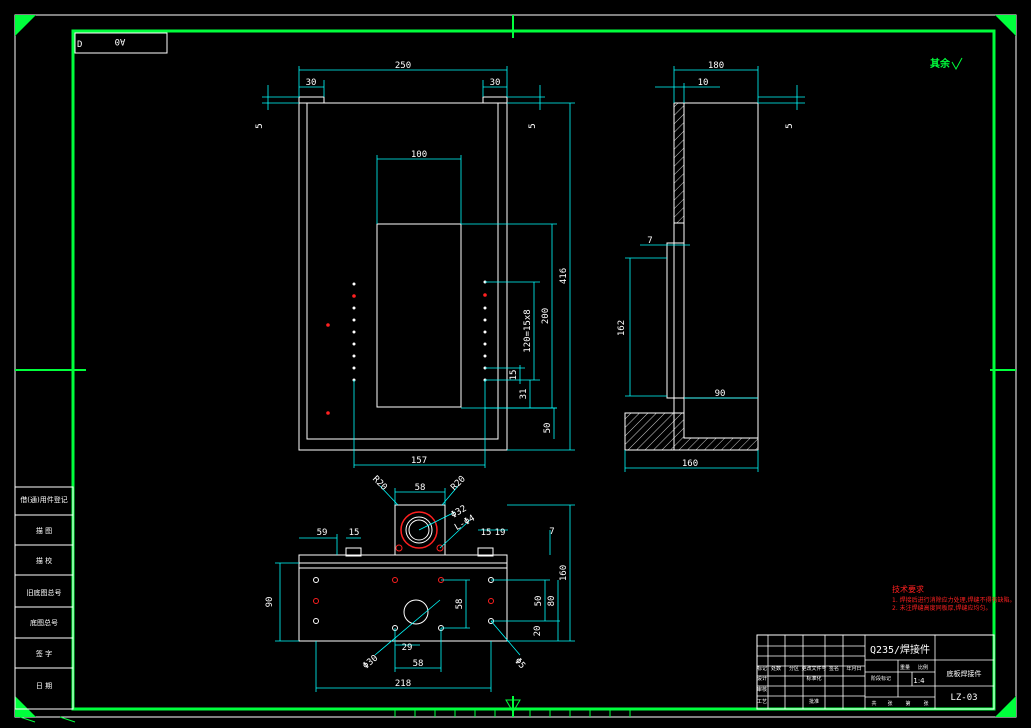 The height and width of the screenshot is (728, 1031). What do you see at coordinates (900, 649) in the screenshot?
I see `title-material: Q235/焊接件` at bounding box center [900, 649].